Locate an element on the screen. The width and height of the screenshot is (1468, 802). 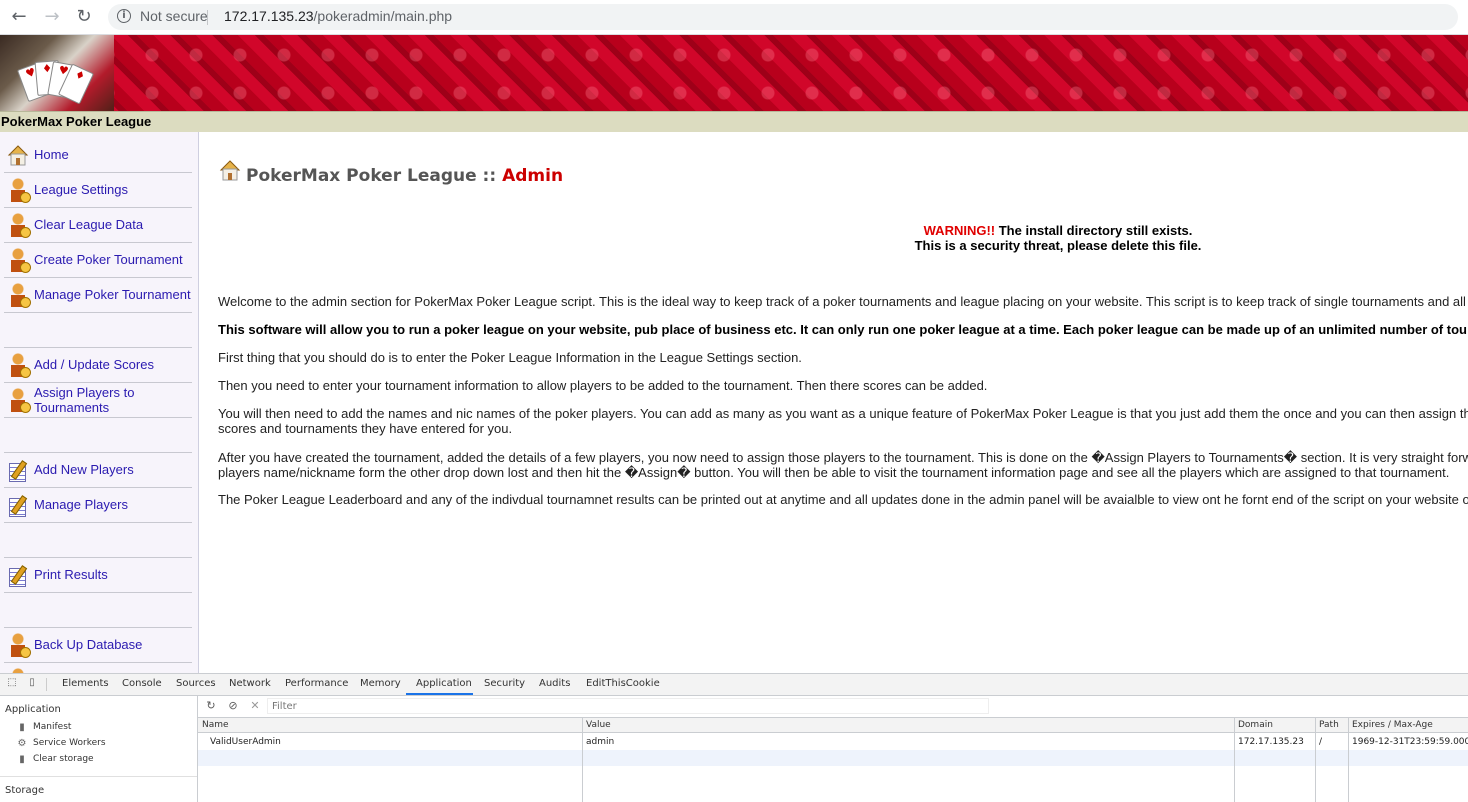
sidebar-item-league-settings: League Settings is located at coordinates (98, 190).